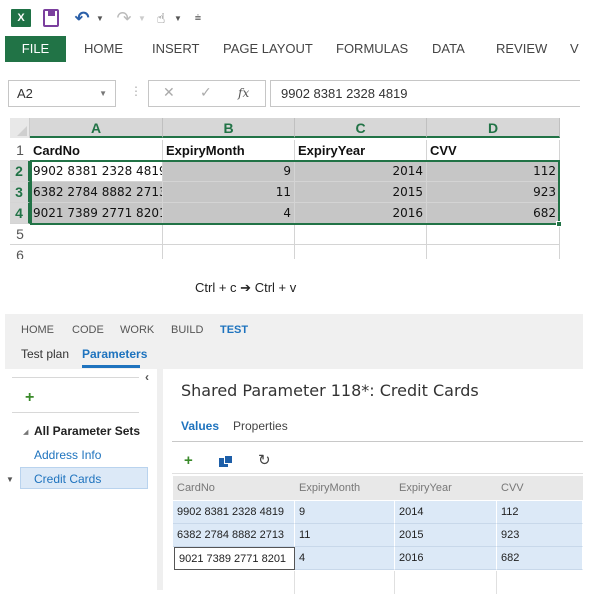 The image size is (595, 594). What do you see at coordinates (229, 171) in the screenshot?
I see `cell-b2: 9` at bounding box center [229, 171].